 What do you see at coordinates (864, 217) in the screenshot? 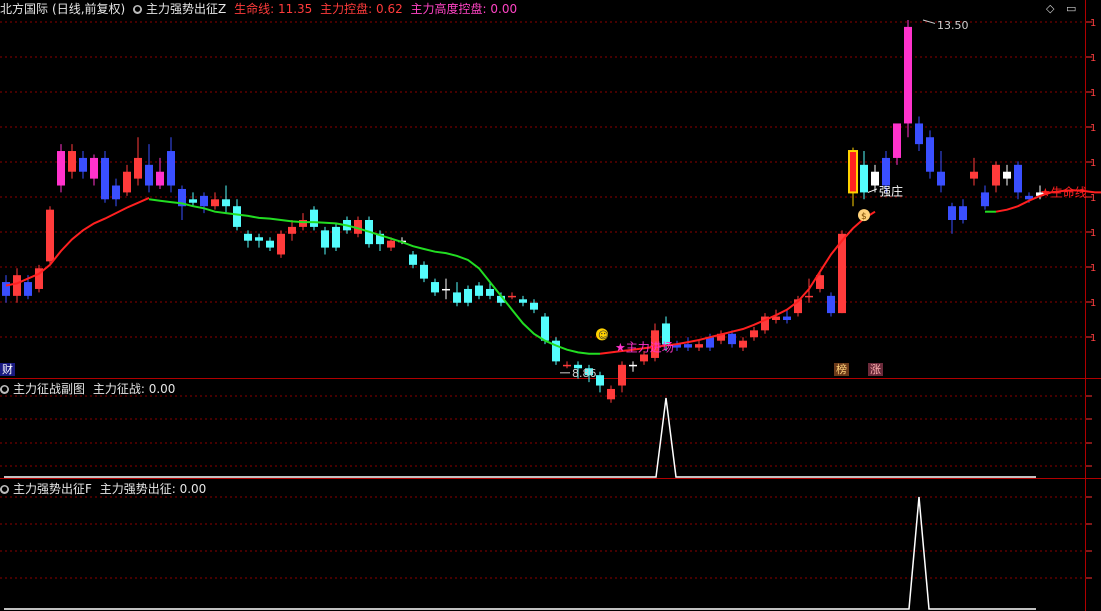
I see `money-bag-symbol-icon: $` at bounding box center [864, 217].